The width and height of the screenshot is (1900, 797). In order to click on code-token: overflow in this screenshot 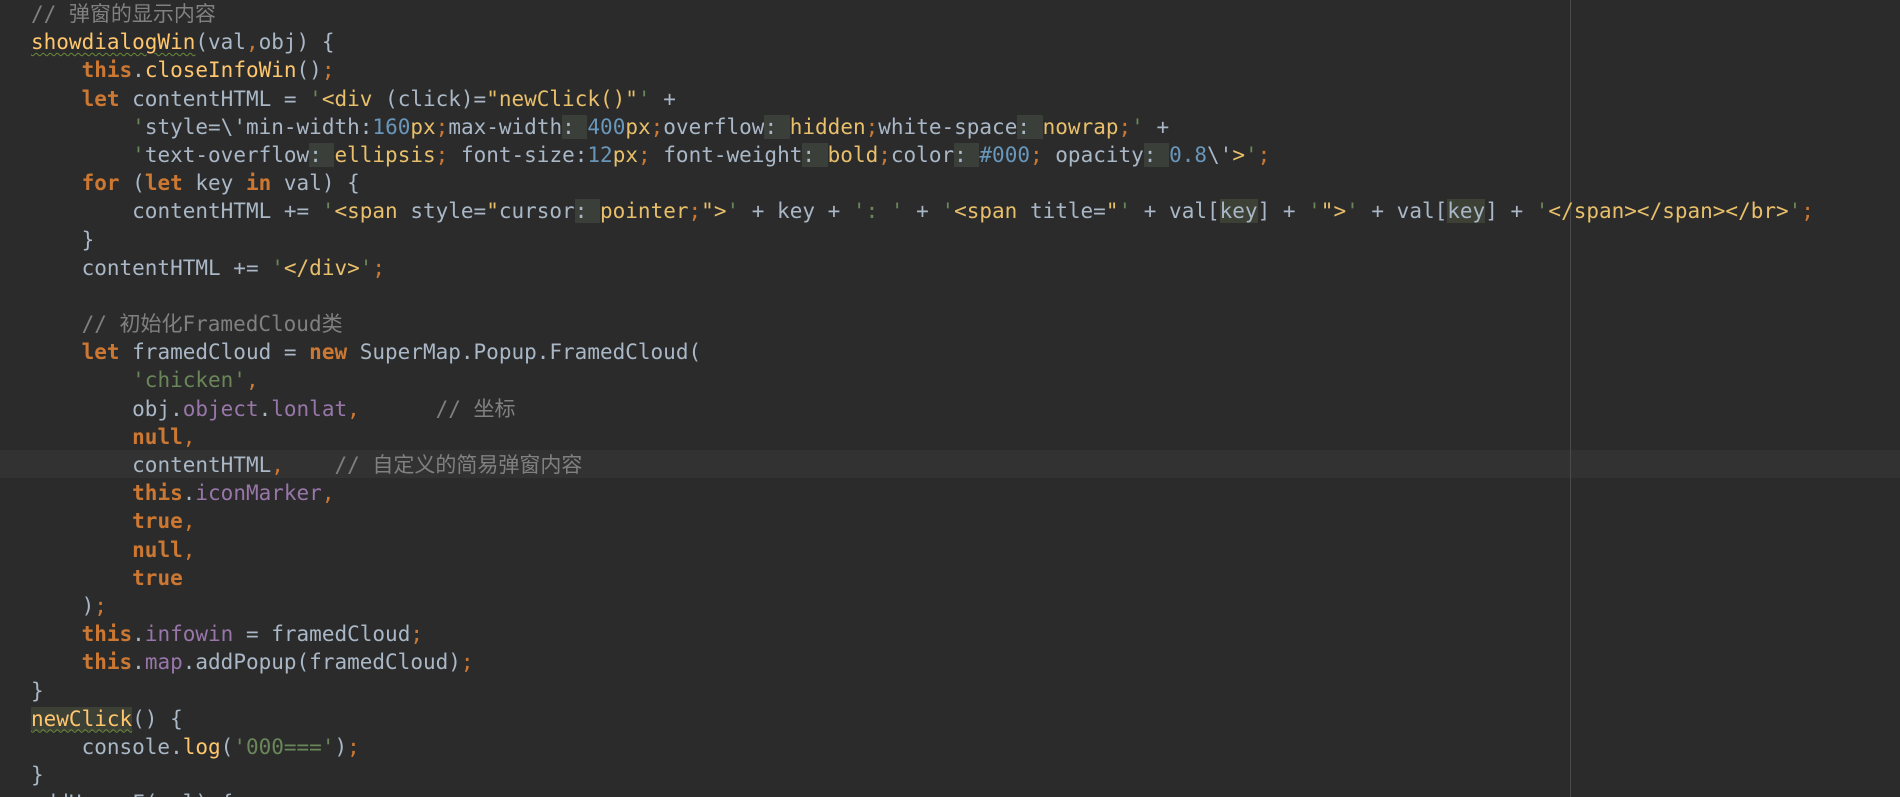, I will do `click(714, 126)`.